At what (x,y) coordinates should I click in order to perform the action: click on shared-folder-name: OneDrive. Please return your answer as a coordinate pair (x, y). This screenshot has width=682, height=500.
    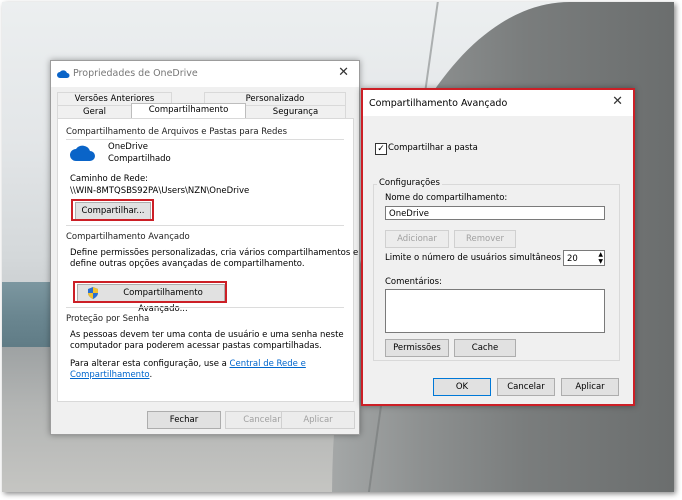
    Looking at the image, I should click on (128, 147).